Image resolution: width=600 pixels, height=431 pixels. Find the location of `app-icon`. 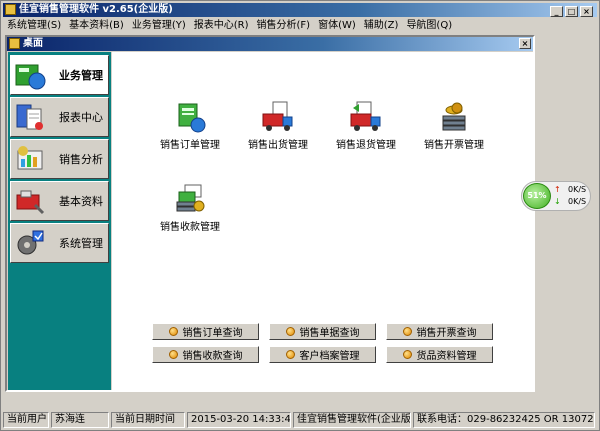

app-icon is located at coordinates (10, 9).